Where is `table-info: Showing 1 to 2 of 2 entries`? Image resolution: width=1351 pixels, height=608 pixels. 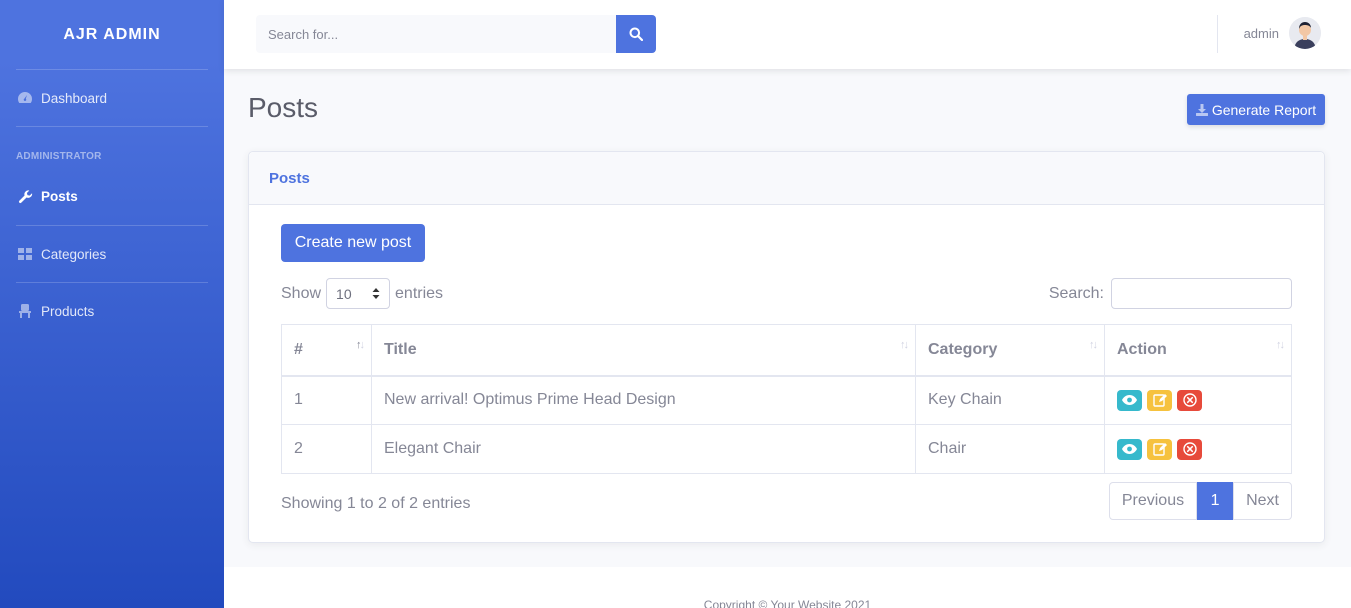
table-info: Showing 1 to 2 of 2 entries is located at coordinates (376, 503).